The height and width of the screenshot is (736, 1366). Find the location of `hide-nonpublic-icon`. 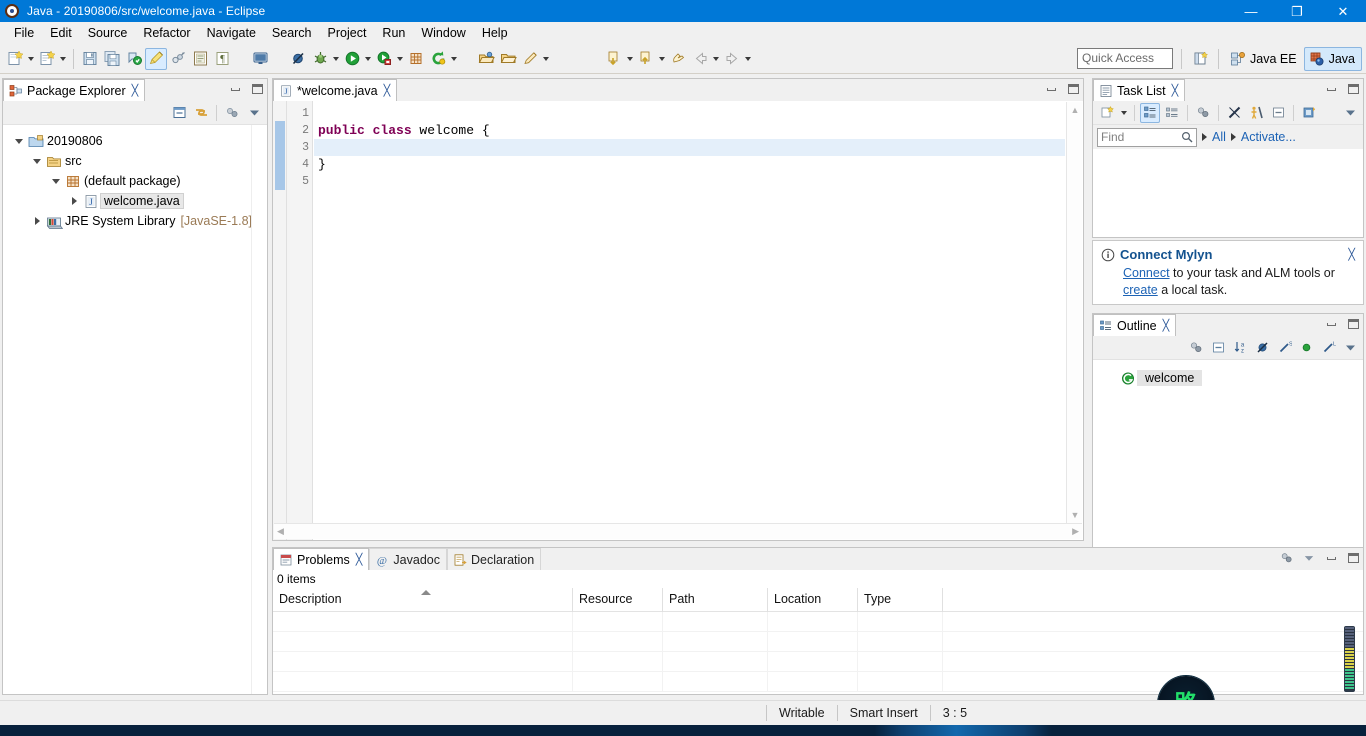

hide-nonpublic-icon is located at coordinates (1306, 348).